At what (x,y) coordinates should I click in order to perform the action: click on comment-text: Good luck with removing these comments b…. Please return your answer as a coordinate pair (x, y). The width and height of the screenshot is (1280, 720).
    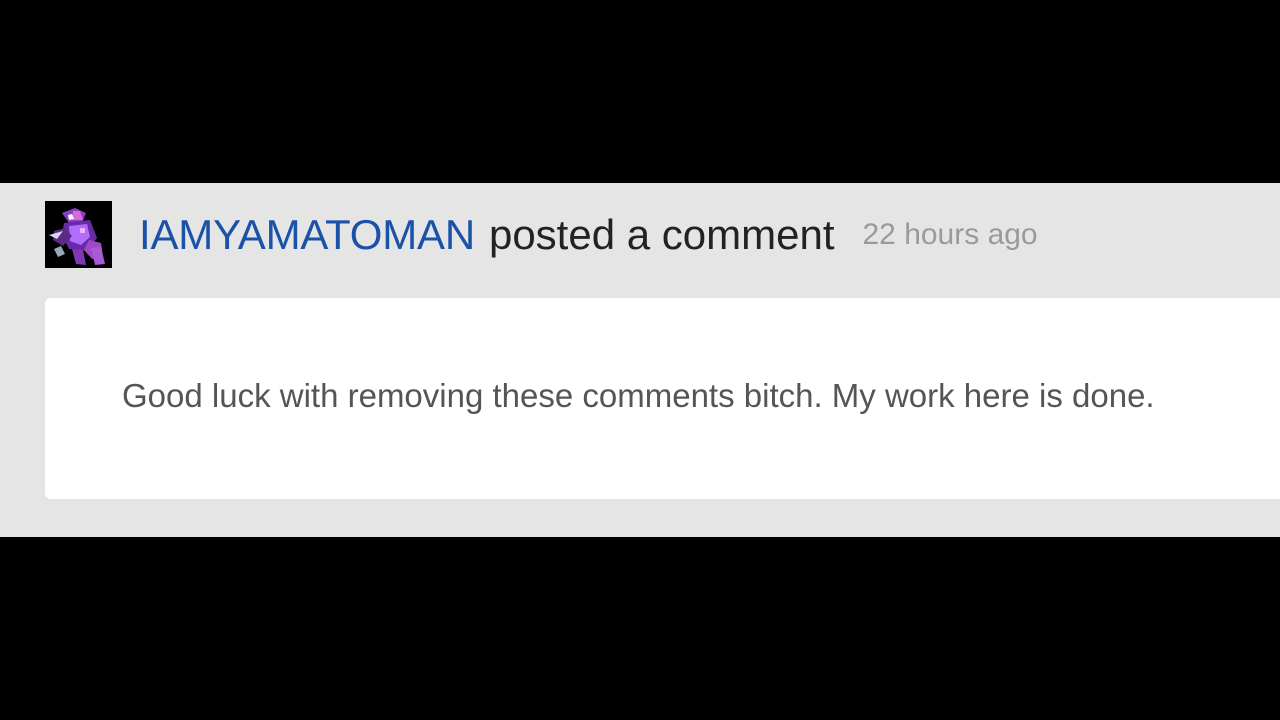
    Looking at the image, I should click on (638, 395).